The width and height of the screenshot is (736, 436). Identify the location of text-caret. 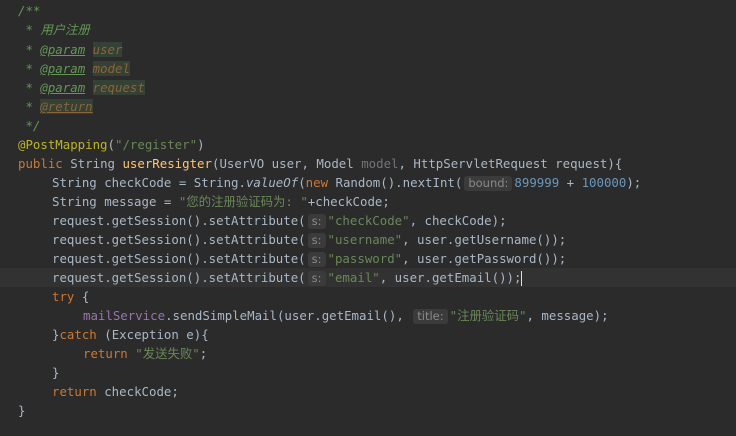
(522, 278).